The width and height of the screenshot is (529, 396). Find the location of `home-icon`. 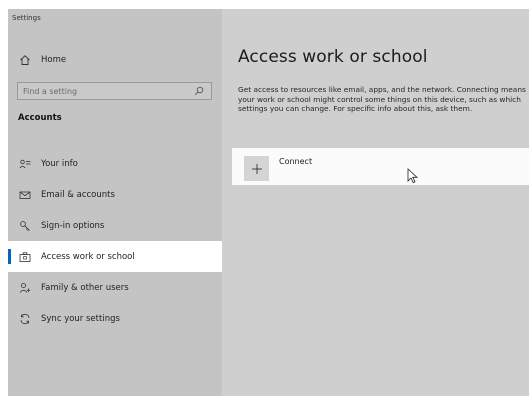

home-icon is located at coordinates (25, 60).